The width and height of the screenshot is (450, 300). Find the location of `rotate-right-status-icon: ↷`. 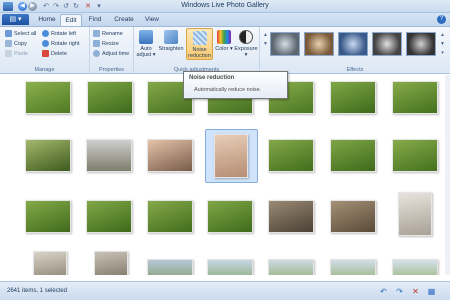

rotate-right-status-icon: ↷ is located at coordinates (399, 291).